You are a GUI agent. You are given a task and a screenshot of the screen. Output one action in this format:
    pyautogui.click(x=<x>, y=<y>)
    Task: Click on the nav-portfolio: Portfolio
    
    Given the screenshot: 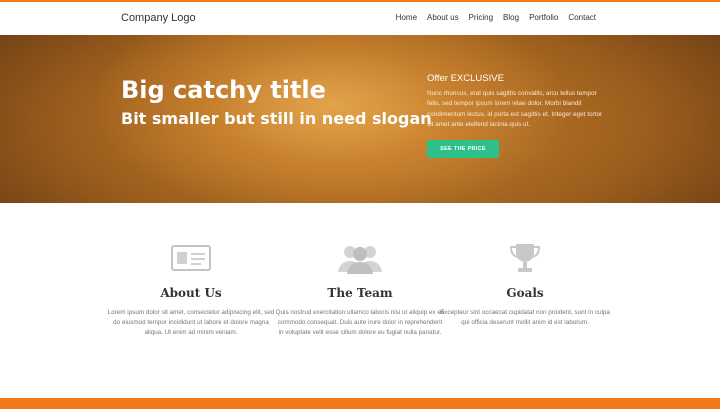 What is the action you would take?
    pyautogui.click(x=543, y=17)
    